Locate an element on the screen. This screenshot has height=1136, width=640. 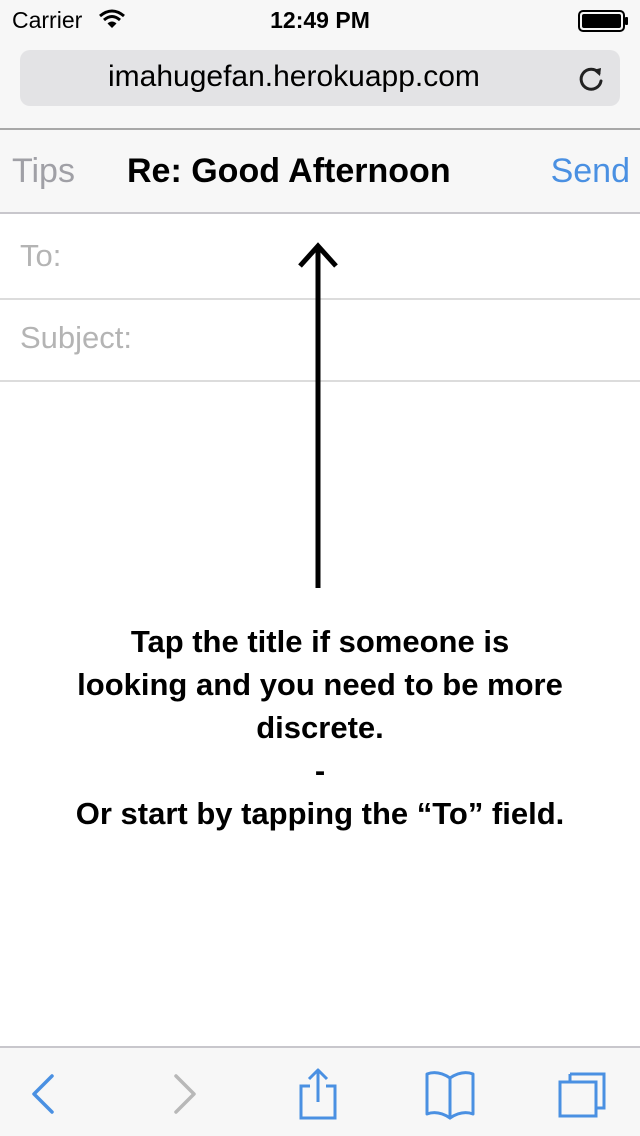
send-button: Send is located at coordinates (590, 171).